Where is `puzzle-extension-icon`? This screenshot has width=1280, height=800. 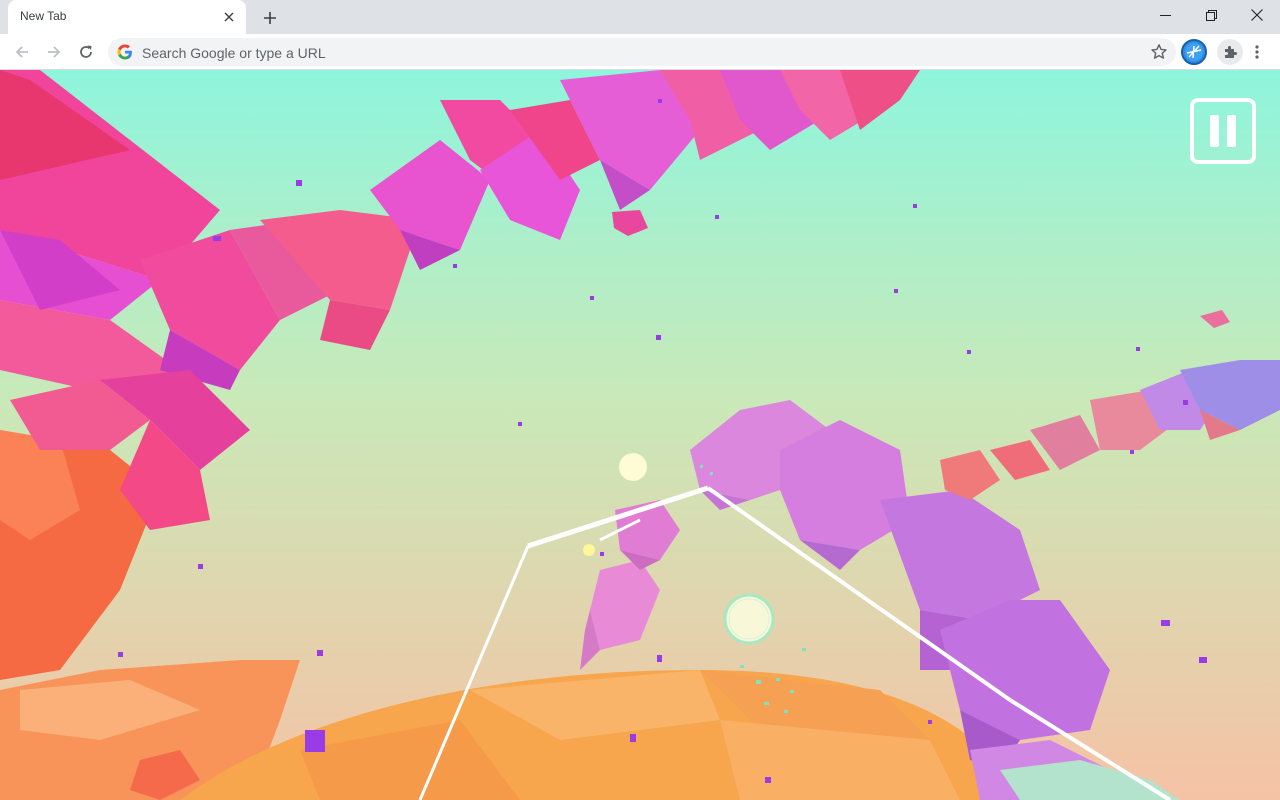
puzzle-extension-icon is located at coordinates (1230, 52).